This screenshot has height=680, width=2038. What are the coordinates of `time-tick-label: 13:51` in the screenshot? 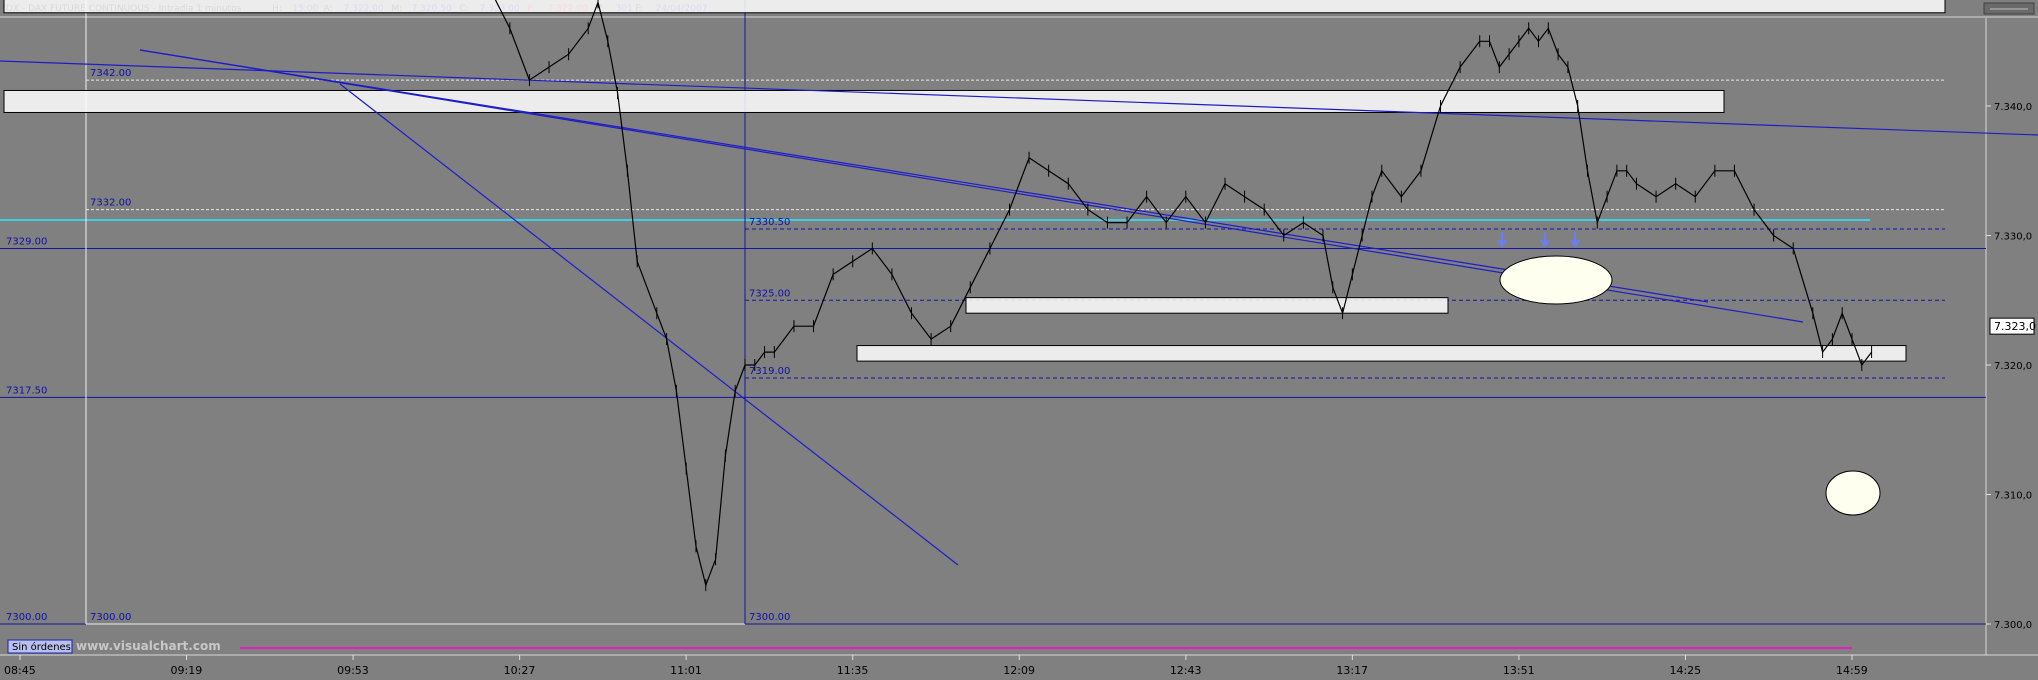 It's located at (1519, 670).